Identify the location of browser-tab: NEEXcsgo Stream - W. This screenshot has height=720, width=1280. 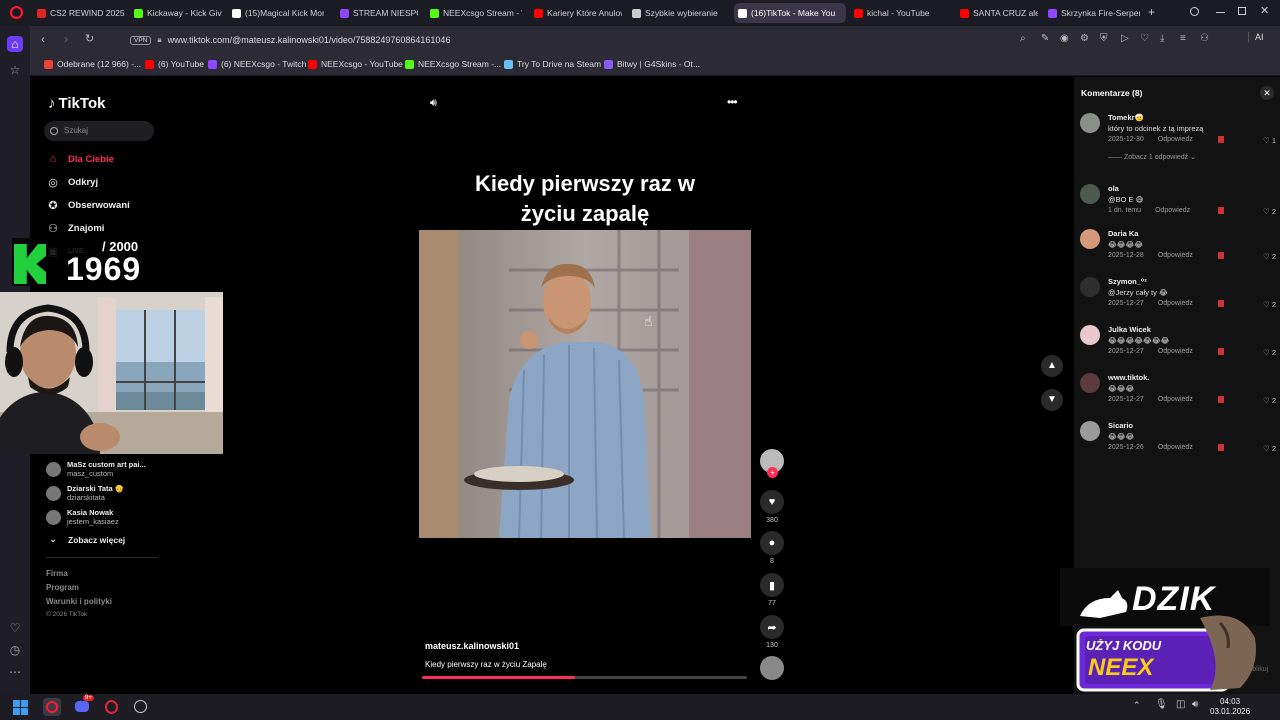
(474, 13).